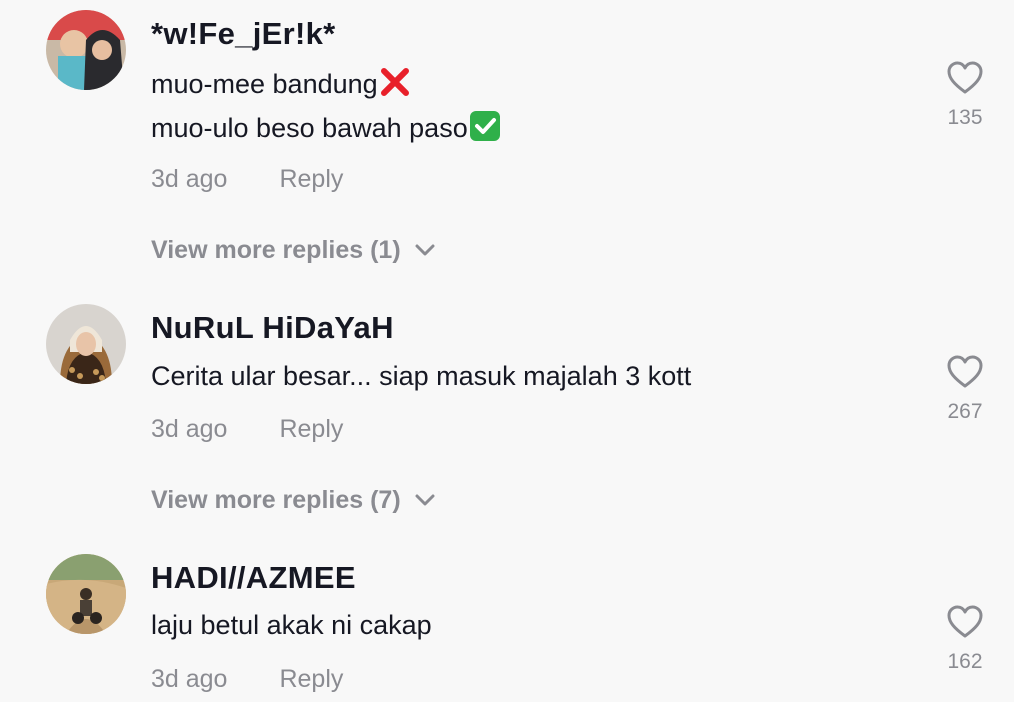 This screenshot has height=702, width=1014. What do you see at coordinates (395, 82) in the screenshot?
I see `cross-mark-icon` at bounding box center [395, 82].